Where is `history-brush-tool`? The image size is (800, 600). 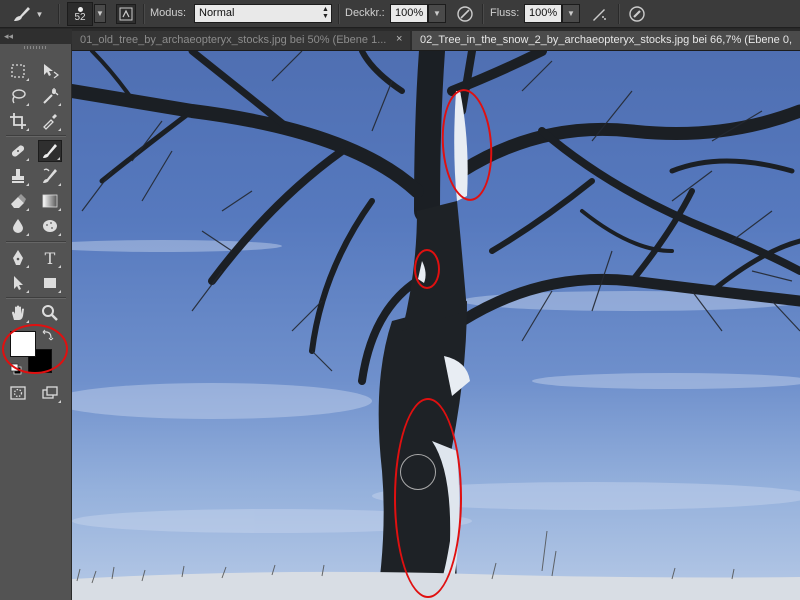
history-brush-tool is located at coordinates (50, 176).